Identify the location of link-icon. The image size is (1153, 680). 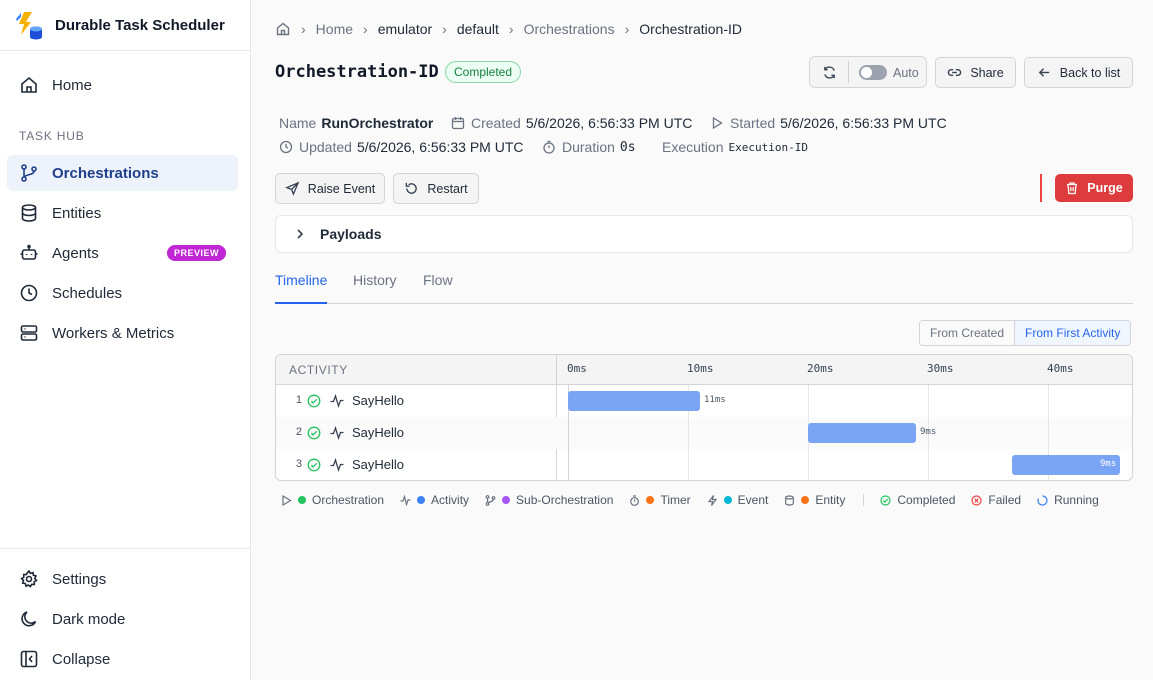
(955, 72).